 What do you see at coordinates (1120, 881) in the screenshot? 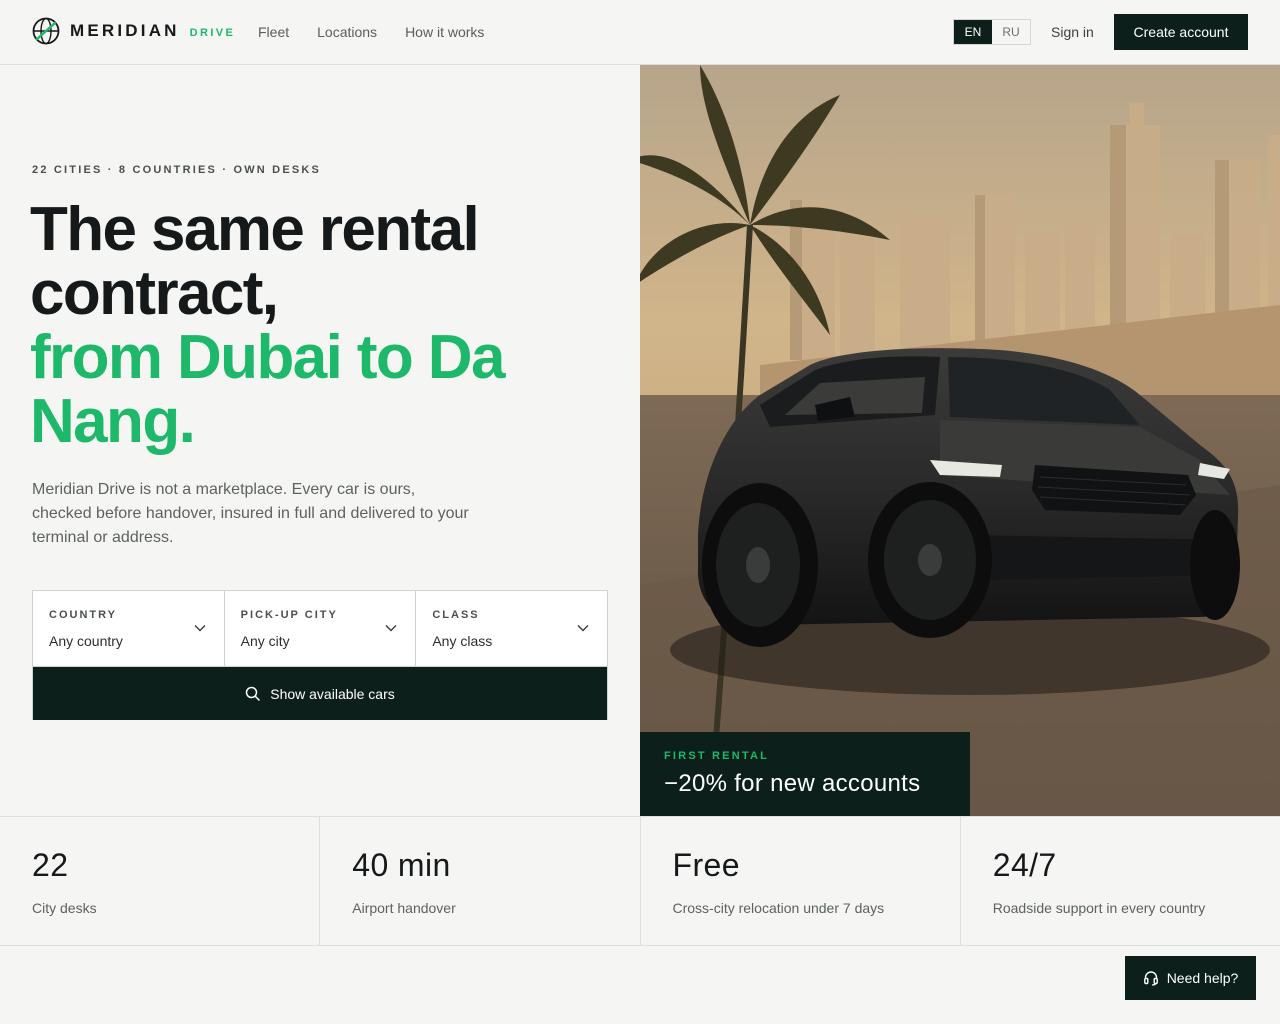
I see `stat-roadside-support: 24/7 Roadside support in every country` at bounding box center [1120, 881].